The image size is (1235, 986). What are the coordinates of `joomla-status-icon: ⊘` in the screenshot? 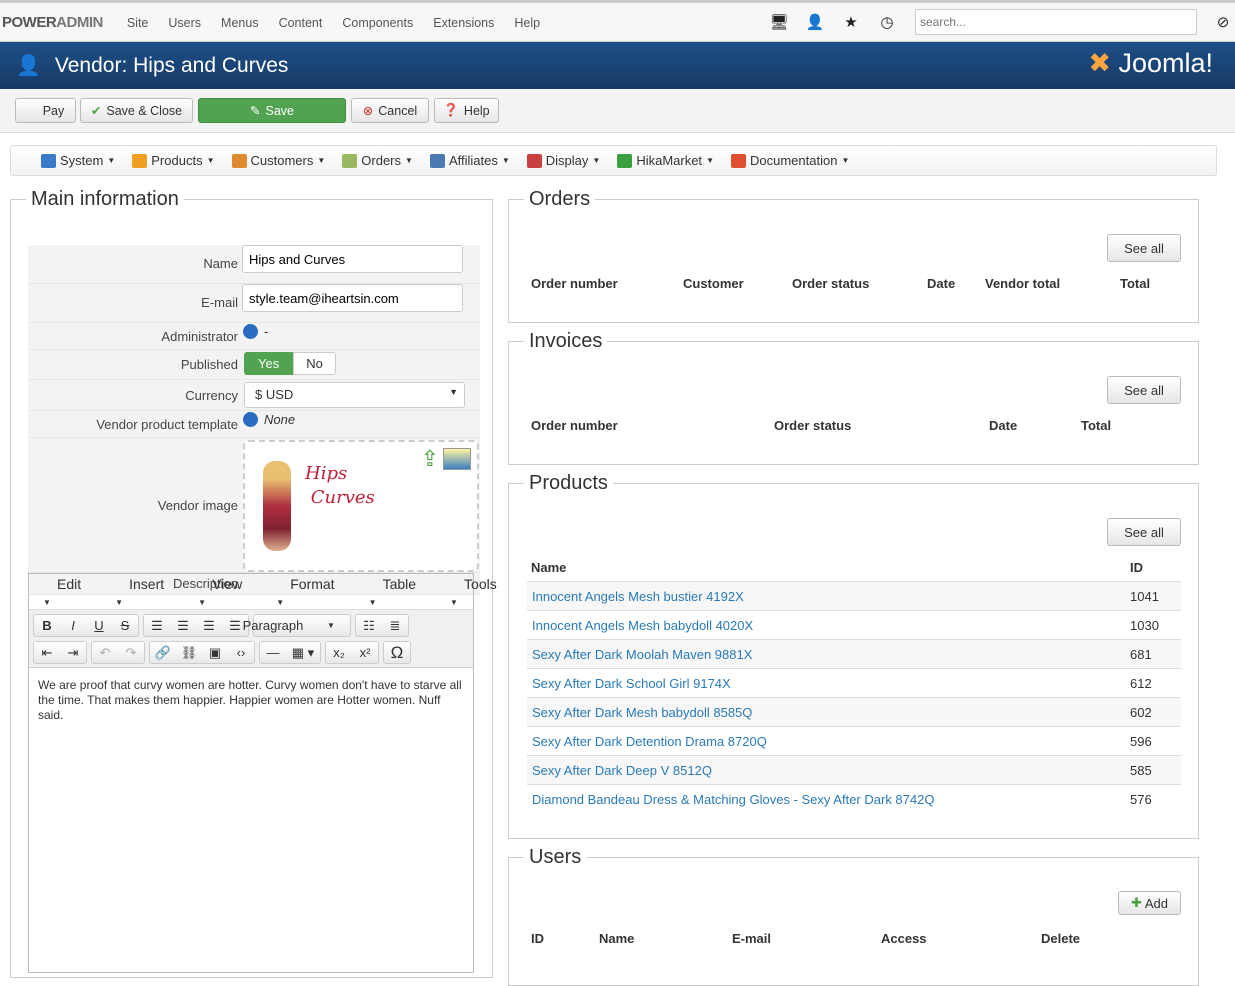 It's located at (1223, 22).